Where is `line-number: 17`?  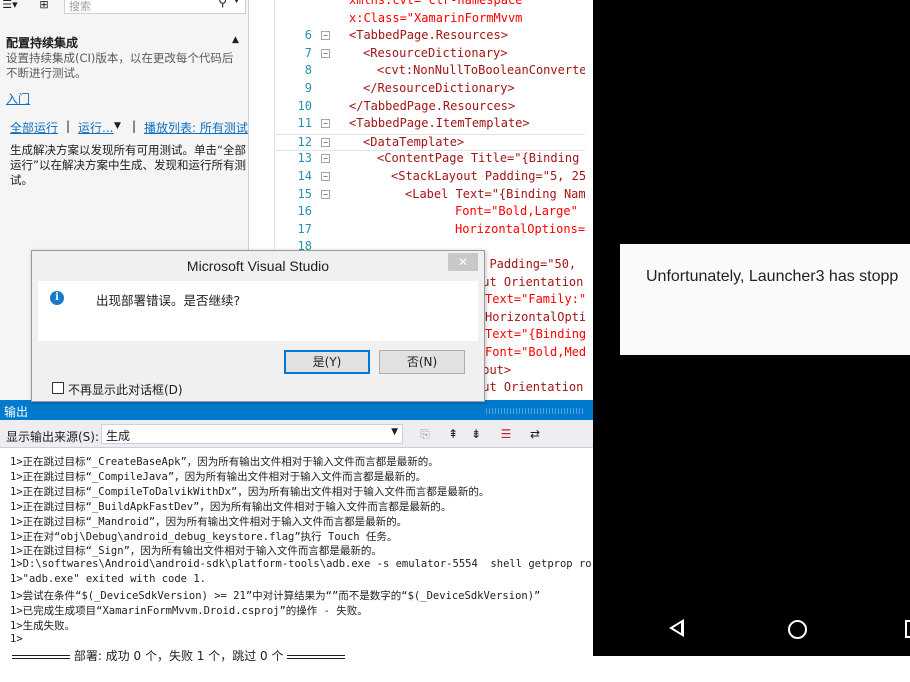 line-number: 17 is located at coordinates (304, 228).